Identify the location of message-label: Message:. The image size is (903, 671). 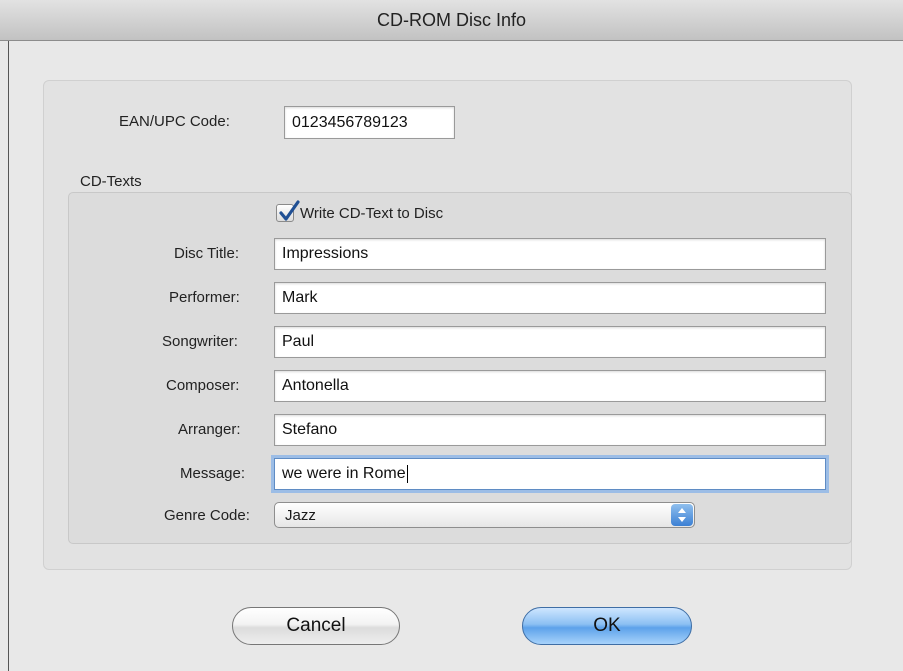
(213, 473).